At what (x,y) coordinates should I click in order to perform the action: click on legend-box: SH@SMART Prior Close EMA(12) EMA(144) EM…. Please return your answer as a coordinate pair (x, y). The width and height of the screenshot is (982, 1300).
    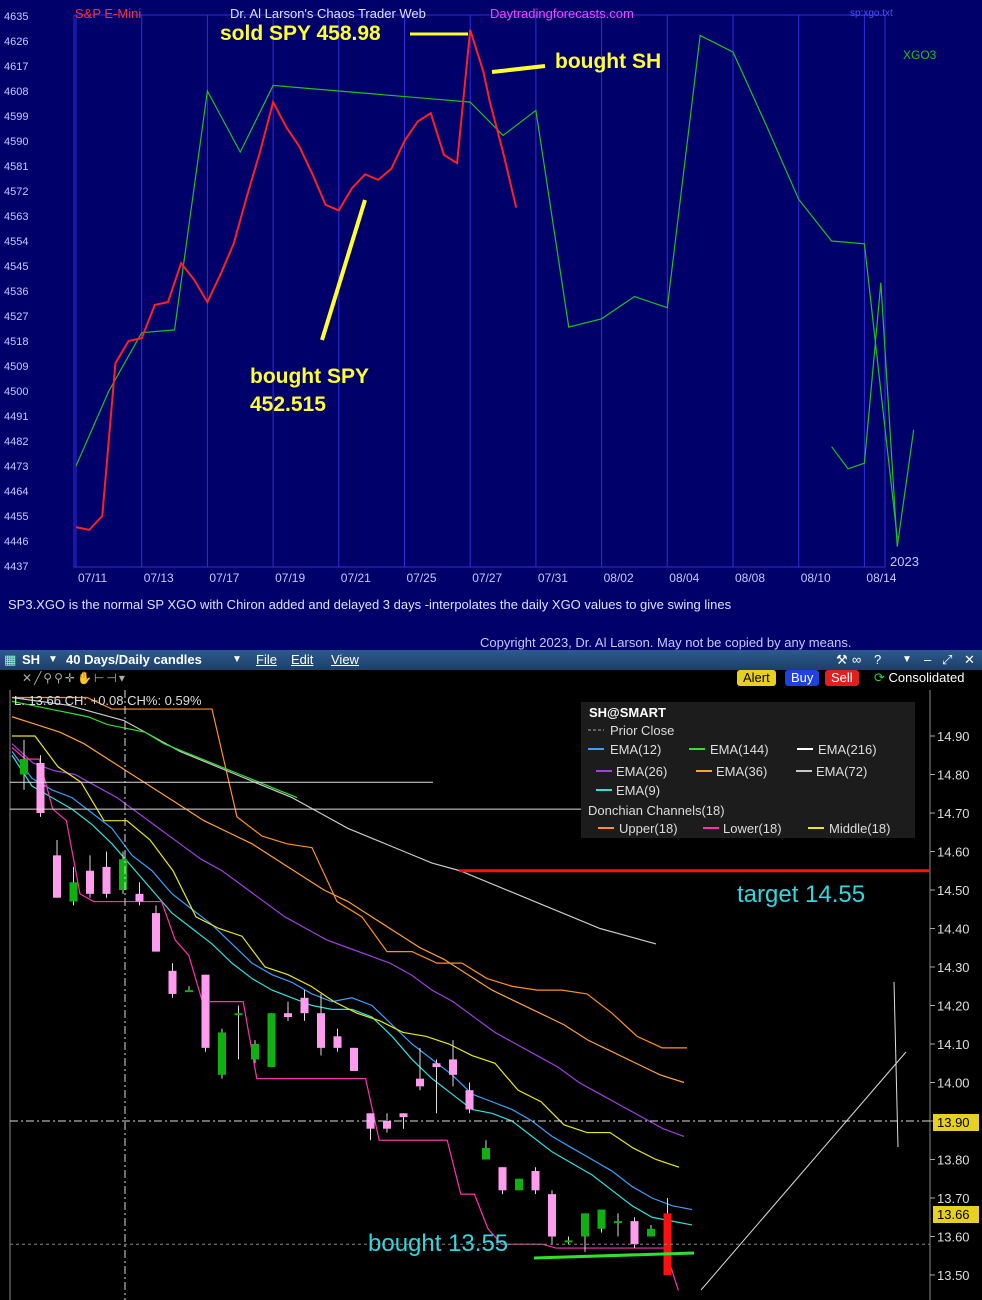
    Looking at the image, I should click on (748, 770).